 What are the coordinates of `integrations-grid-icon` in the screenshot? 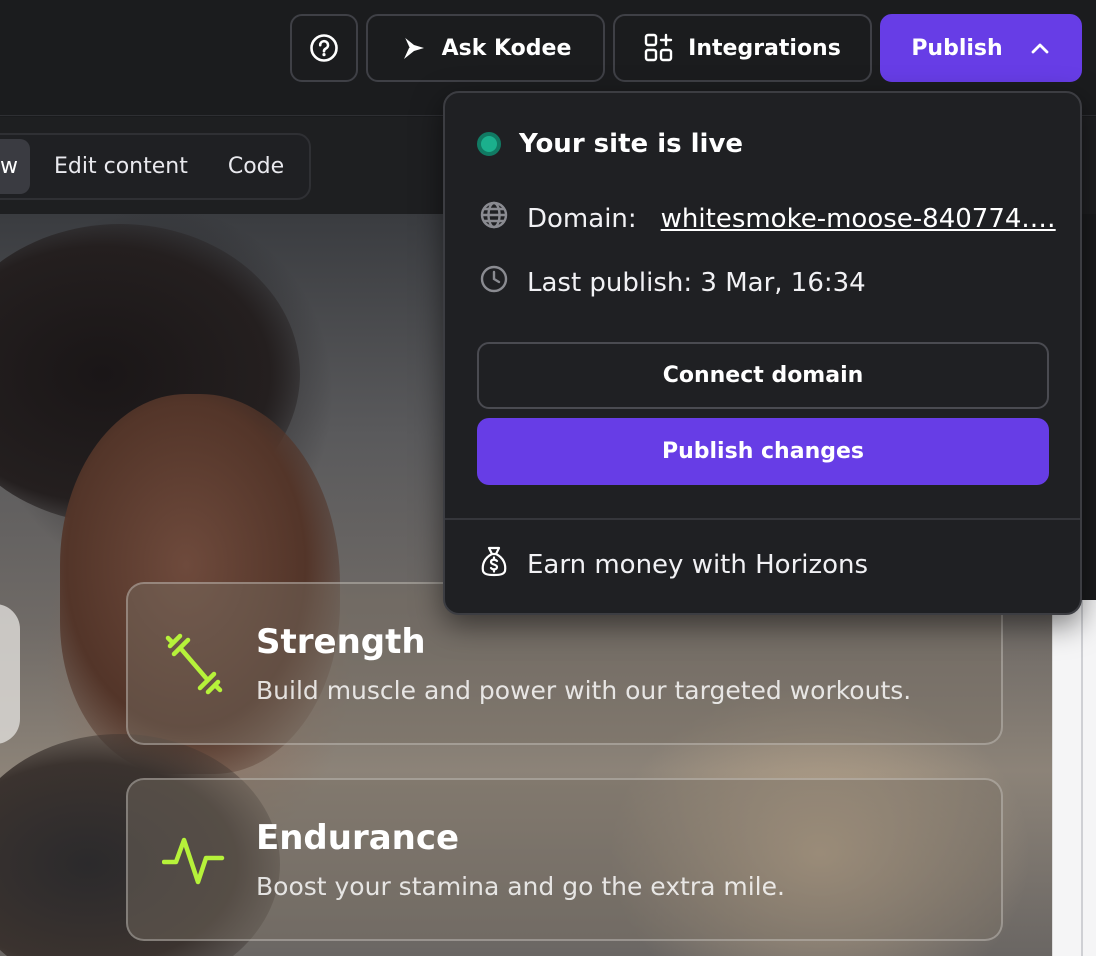 It's located at (659, 48).